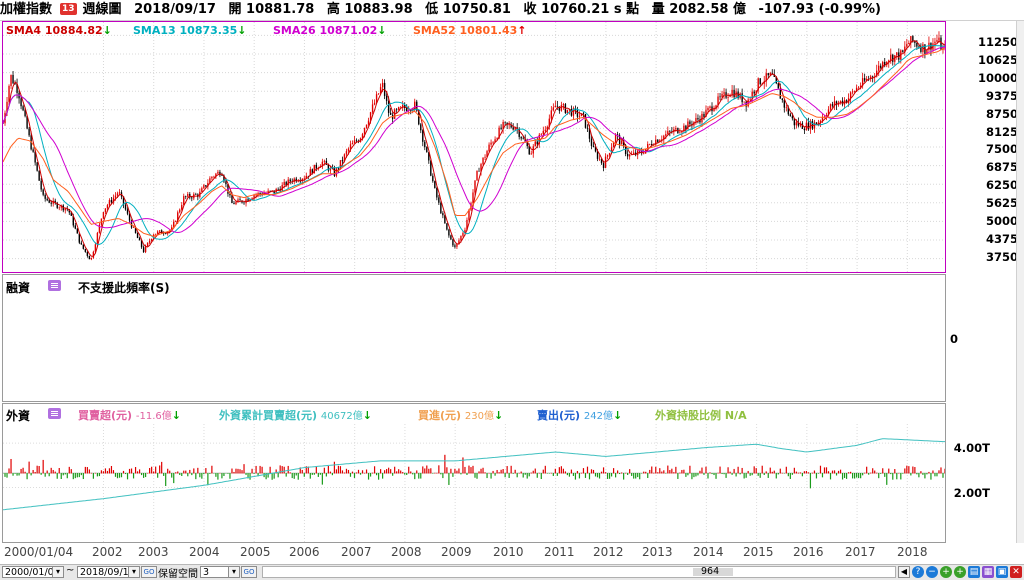 Image resolution: width=1024 pixels, height=580 pixels. I want to click on x-tick: 2014, so click(708, 552).